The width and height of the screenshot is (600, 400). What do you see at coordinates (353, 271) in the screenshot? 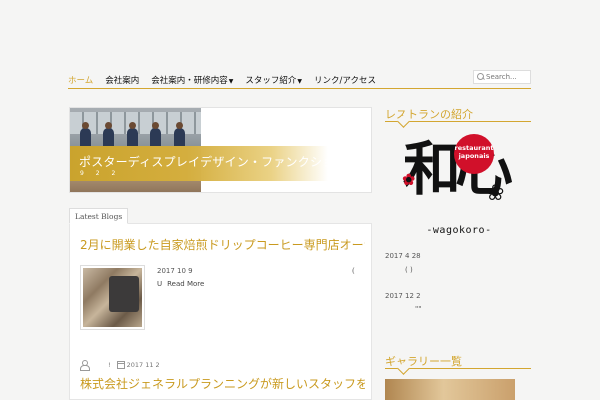
I see `post-comments: (` at bounding box center [353, 271].